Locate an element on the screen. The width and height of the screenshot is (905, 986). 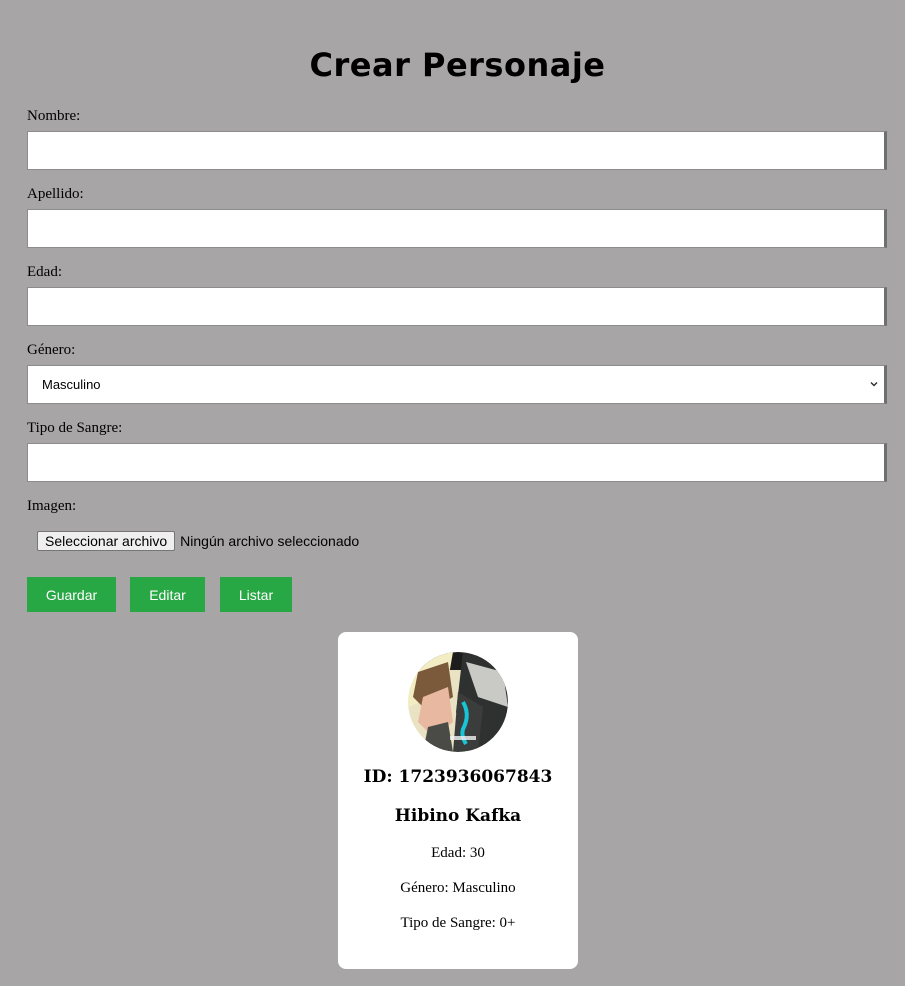
edad-label: Edad: is located at coordinates (44, 272).